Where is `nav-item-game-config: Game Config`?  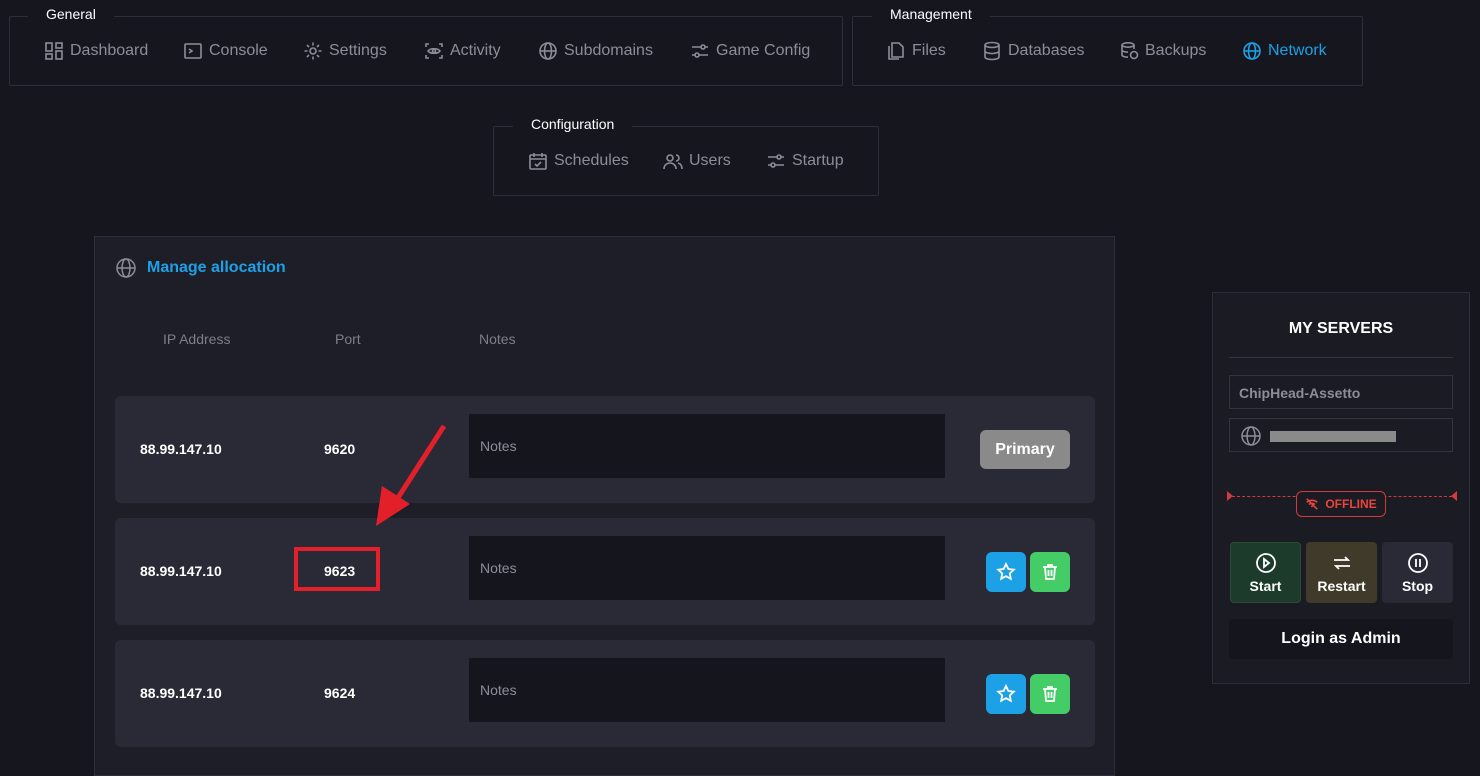 nav-item-game-config: Game Config is located at coordinates (750, 51).